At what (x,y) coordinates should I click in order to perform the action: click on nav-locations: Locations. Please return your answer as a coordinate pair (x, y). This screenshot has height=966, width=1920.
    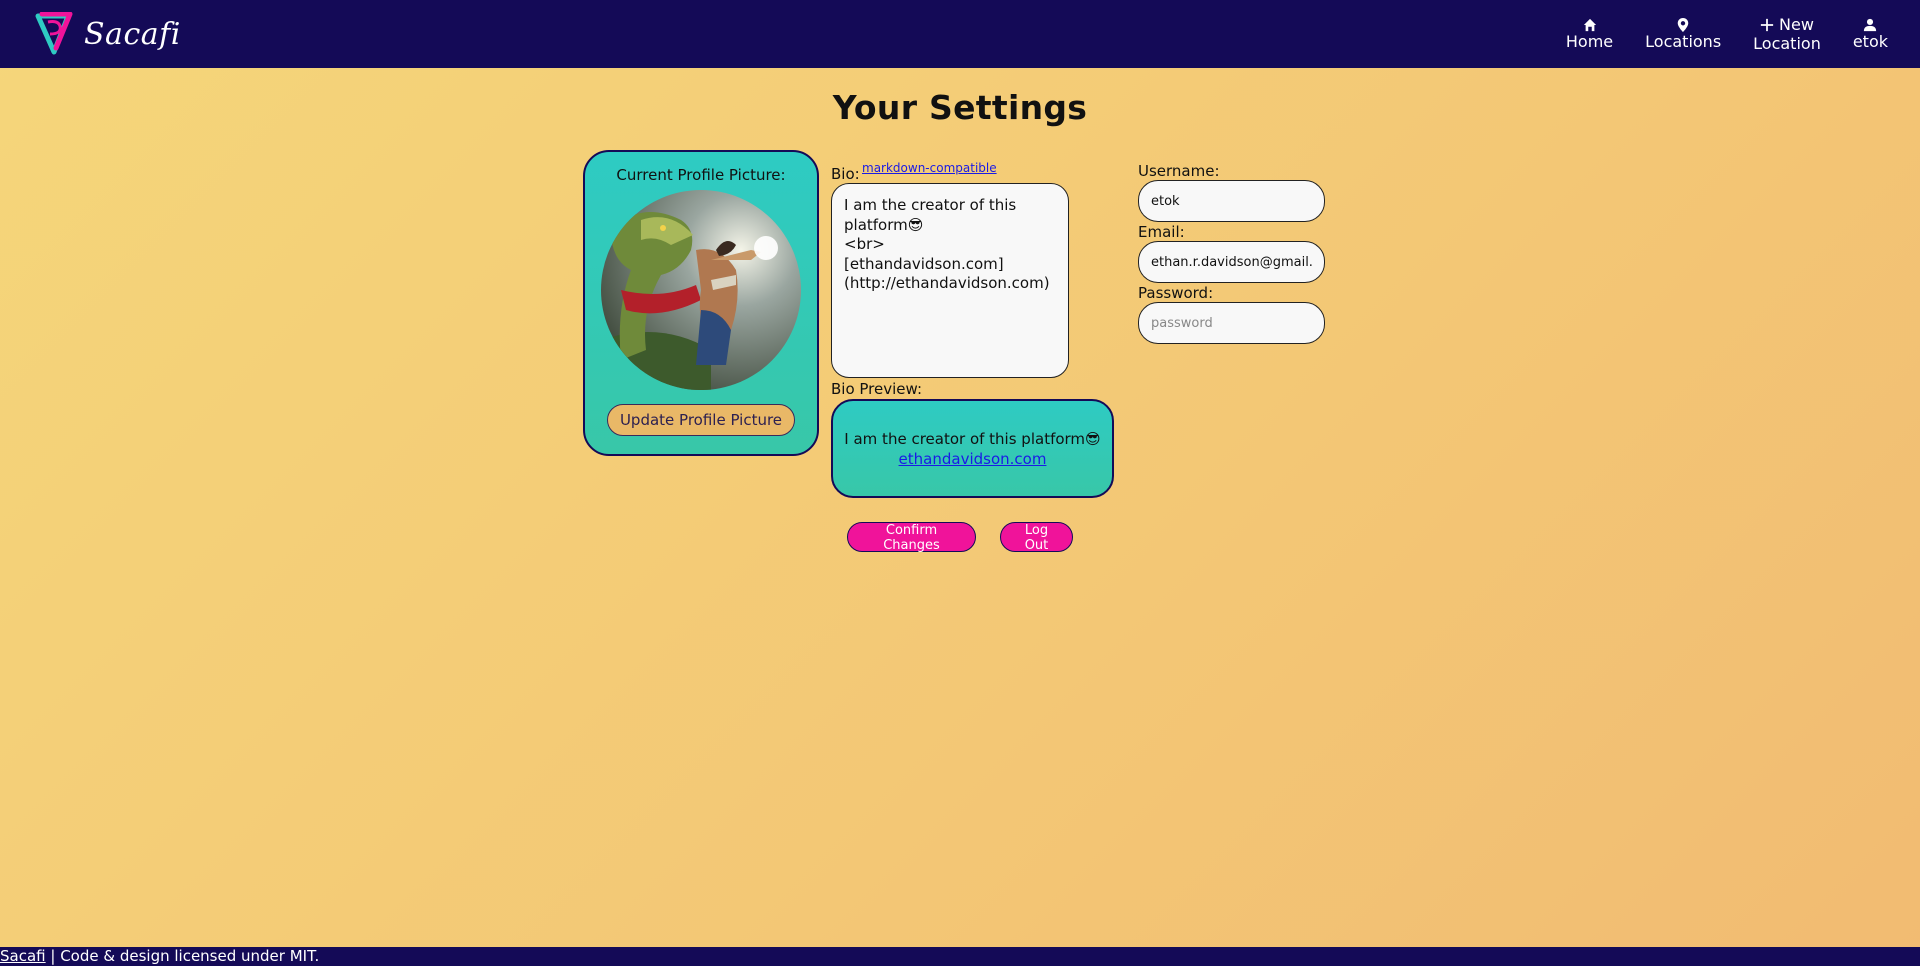
    Looking at the image, I should click on (1683, 34).